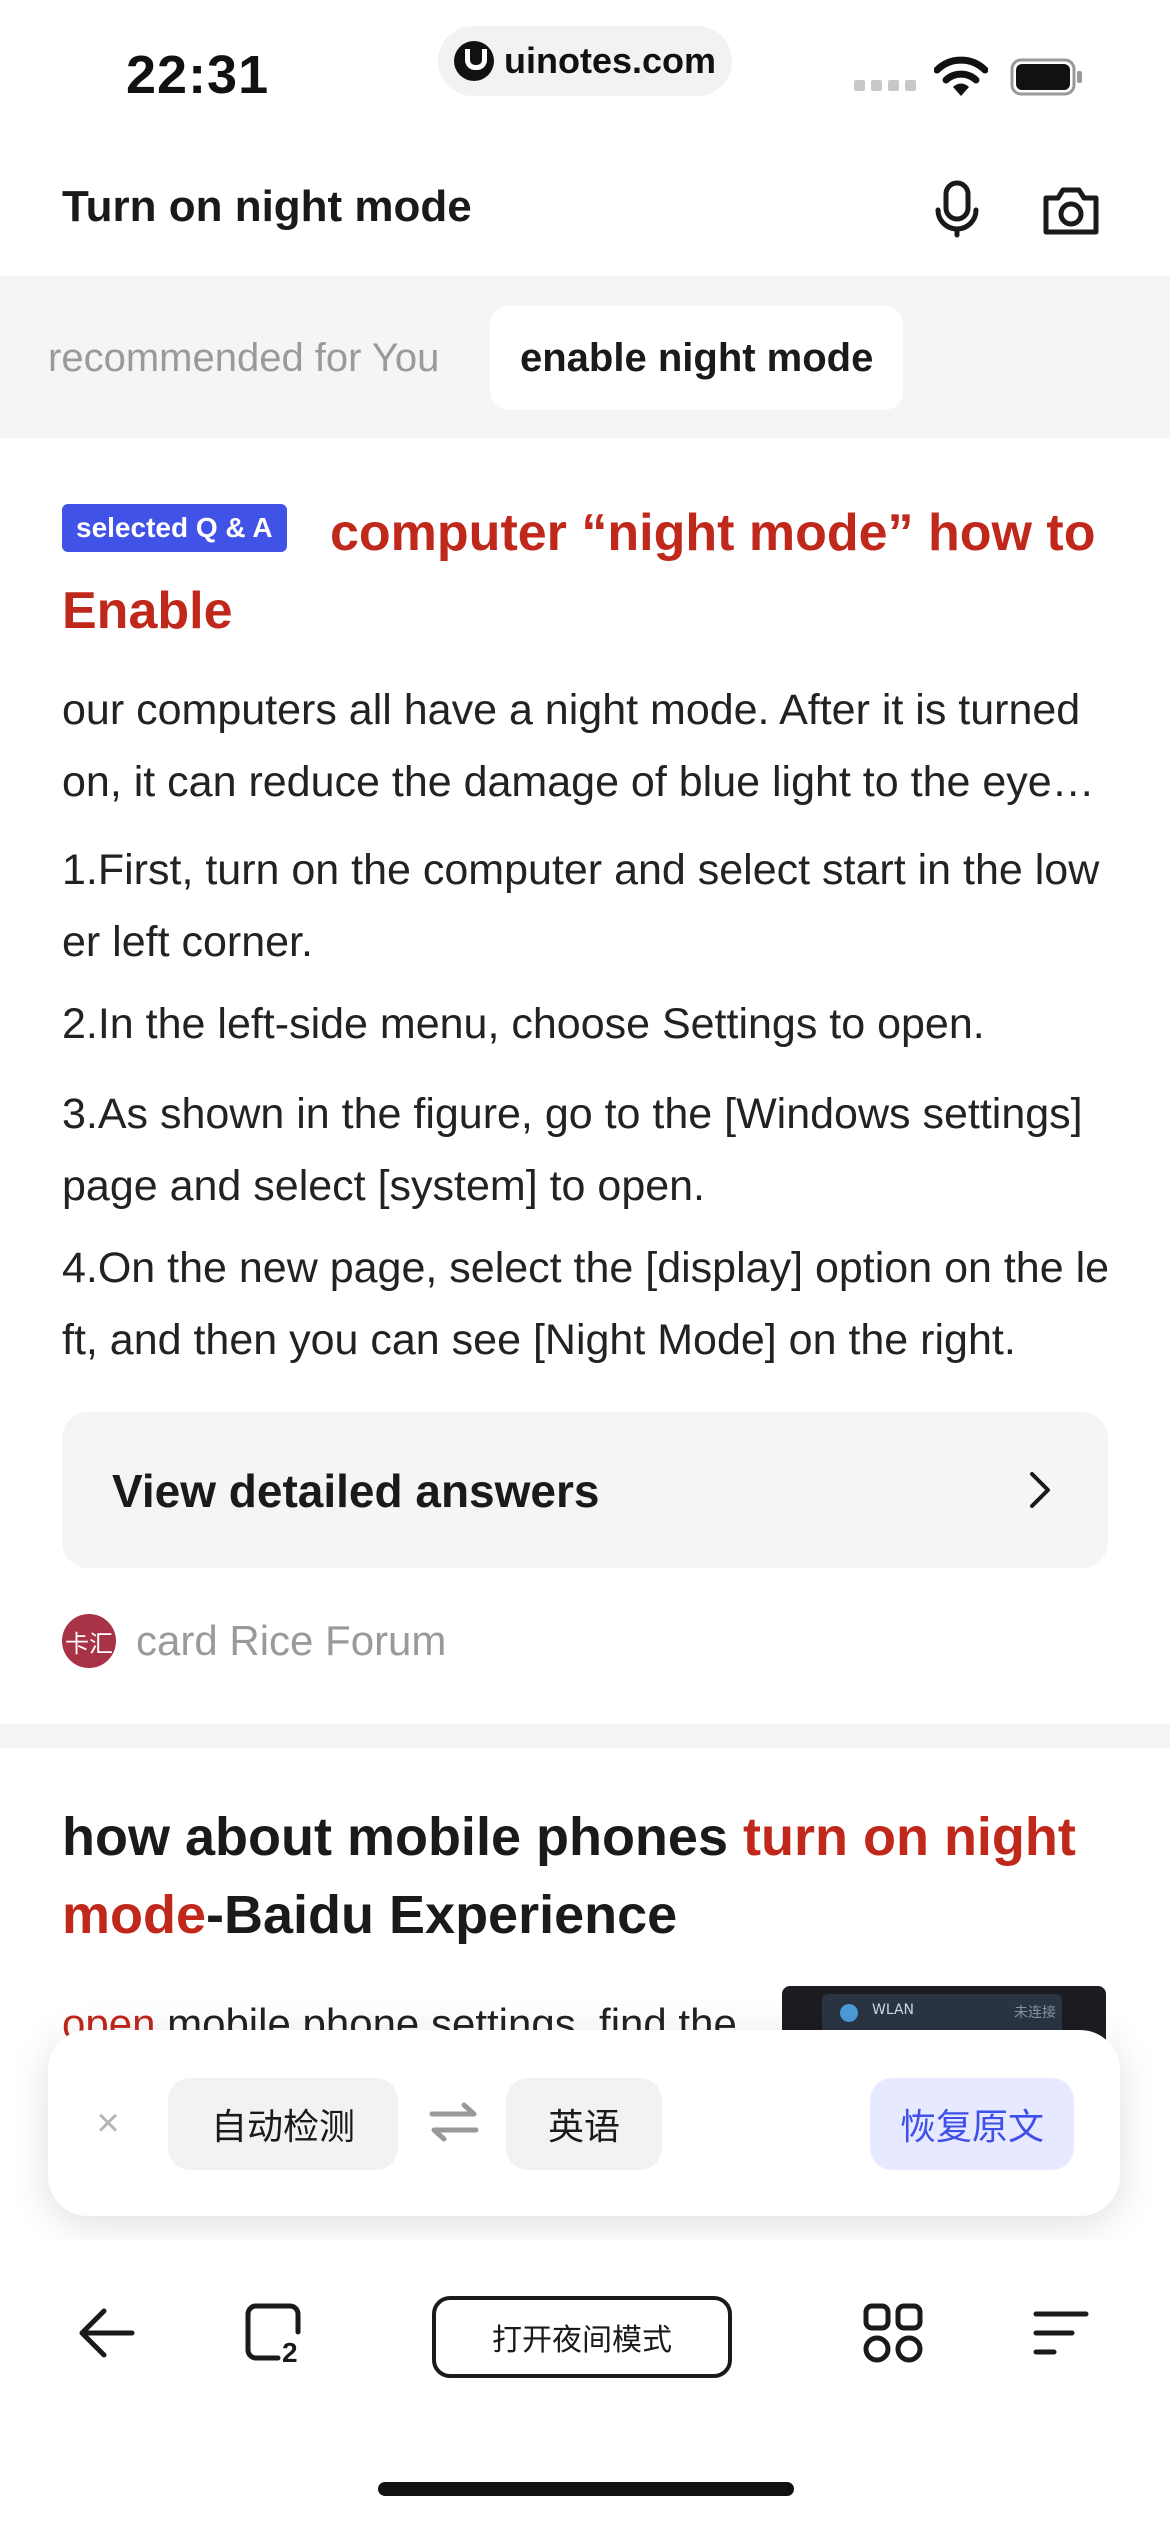 The width and height of the screenshot is (1170, 2532). Describe the element at coordinates (1071, 210) in the screenshot. I see `camera-icon` at that location.